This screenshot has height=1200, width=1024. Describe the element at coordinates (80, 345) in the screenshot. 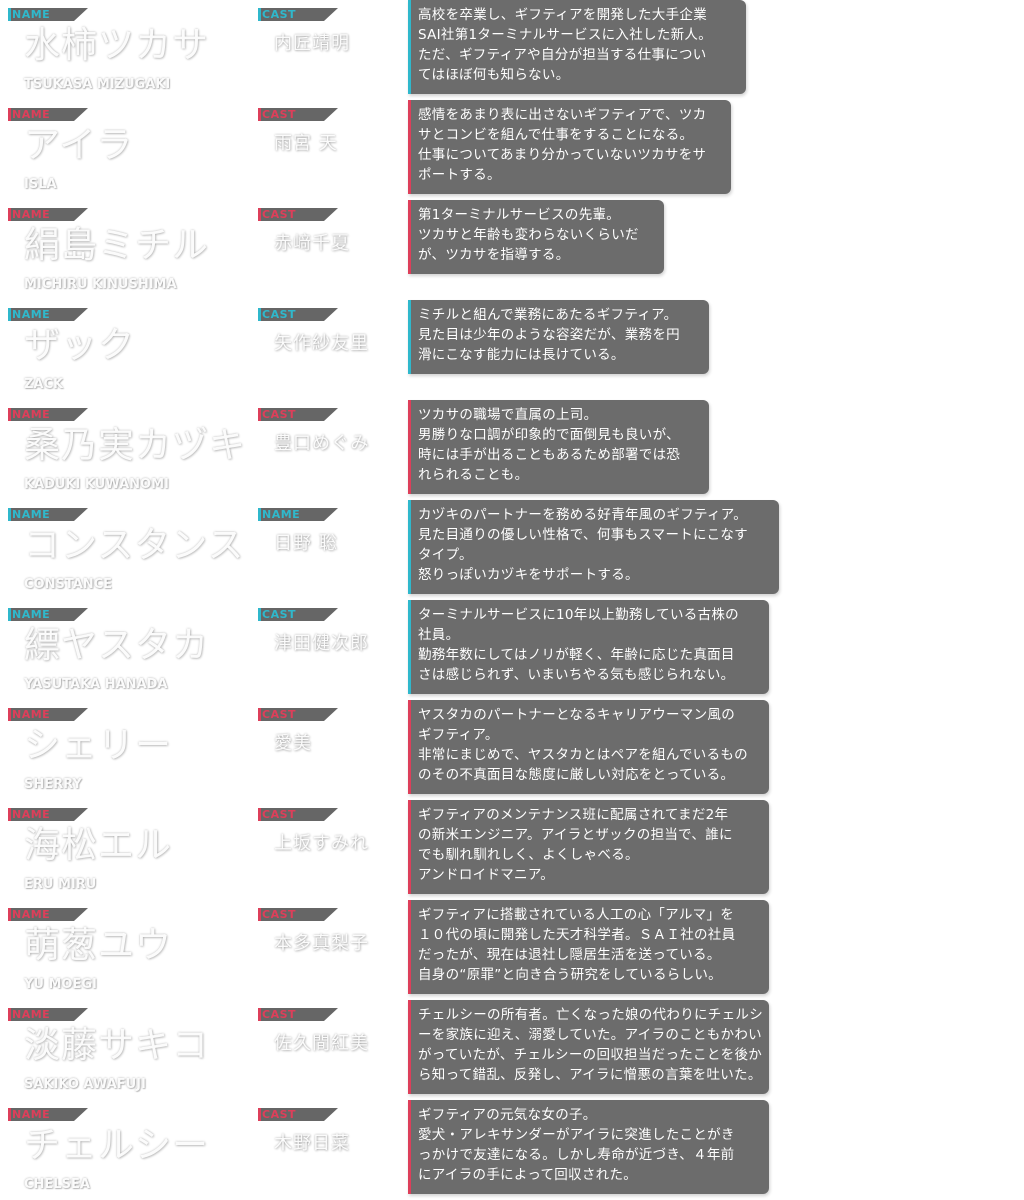

I see `character-name: ザック` at that location.